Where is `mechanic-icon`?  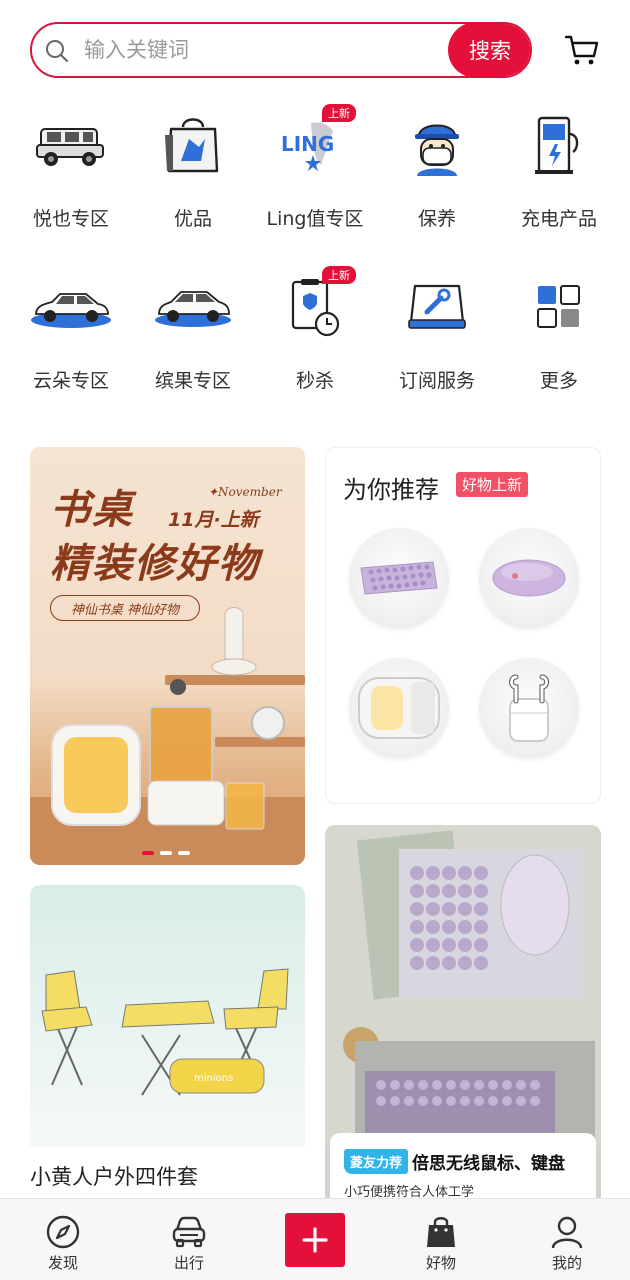 mechanic-icon is located at coordinates (437, 145).